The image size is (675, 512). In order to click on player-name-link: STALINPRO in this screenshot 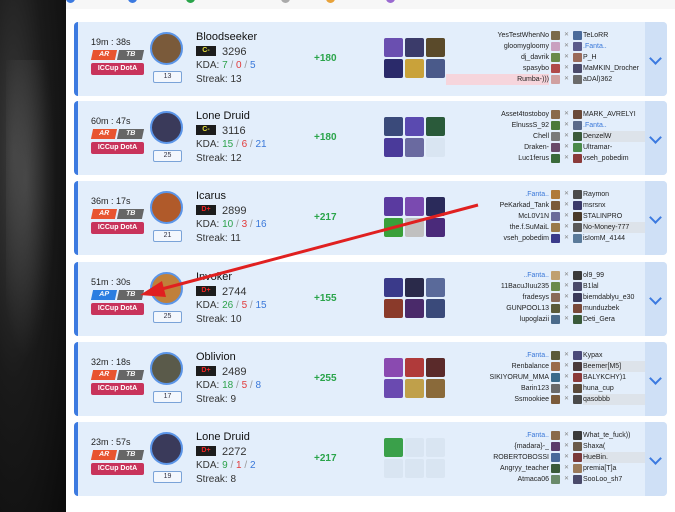, I will do `click(617, 216)`.